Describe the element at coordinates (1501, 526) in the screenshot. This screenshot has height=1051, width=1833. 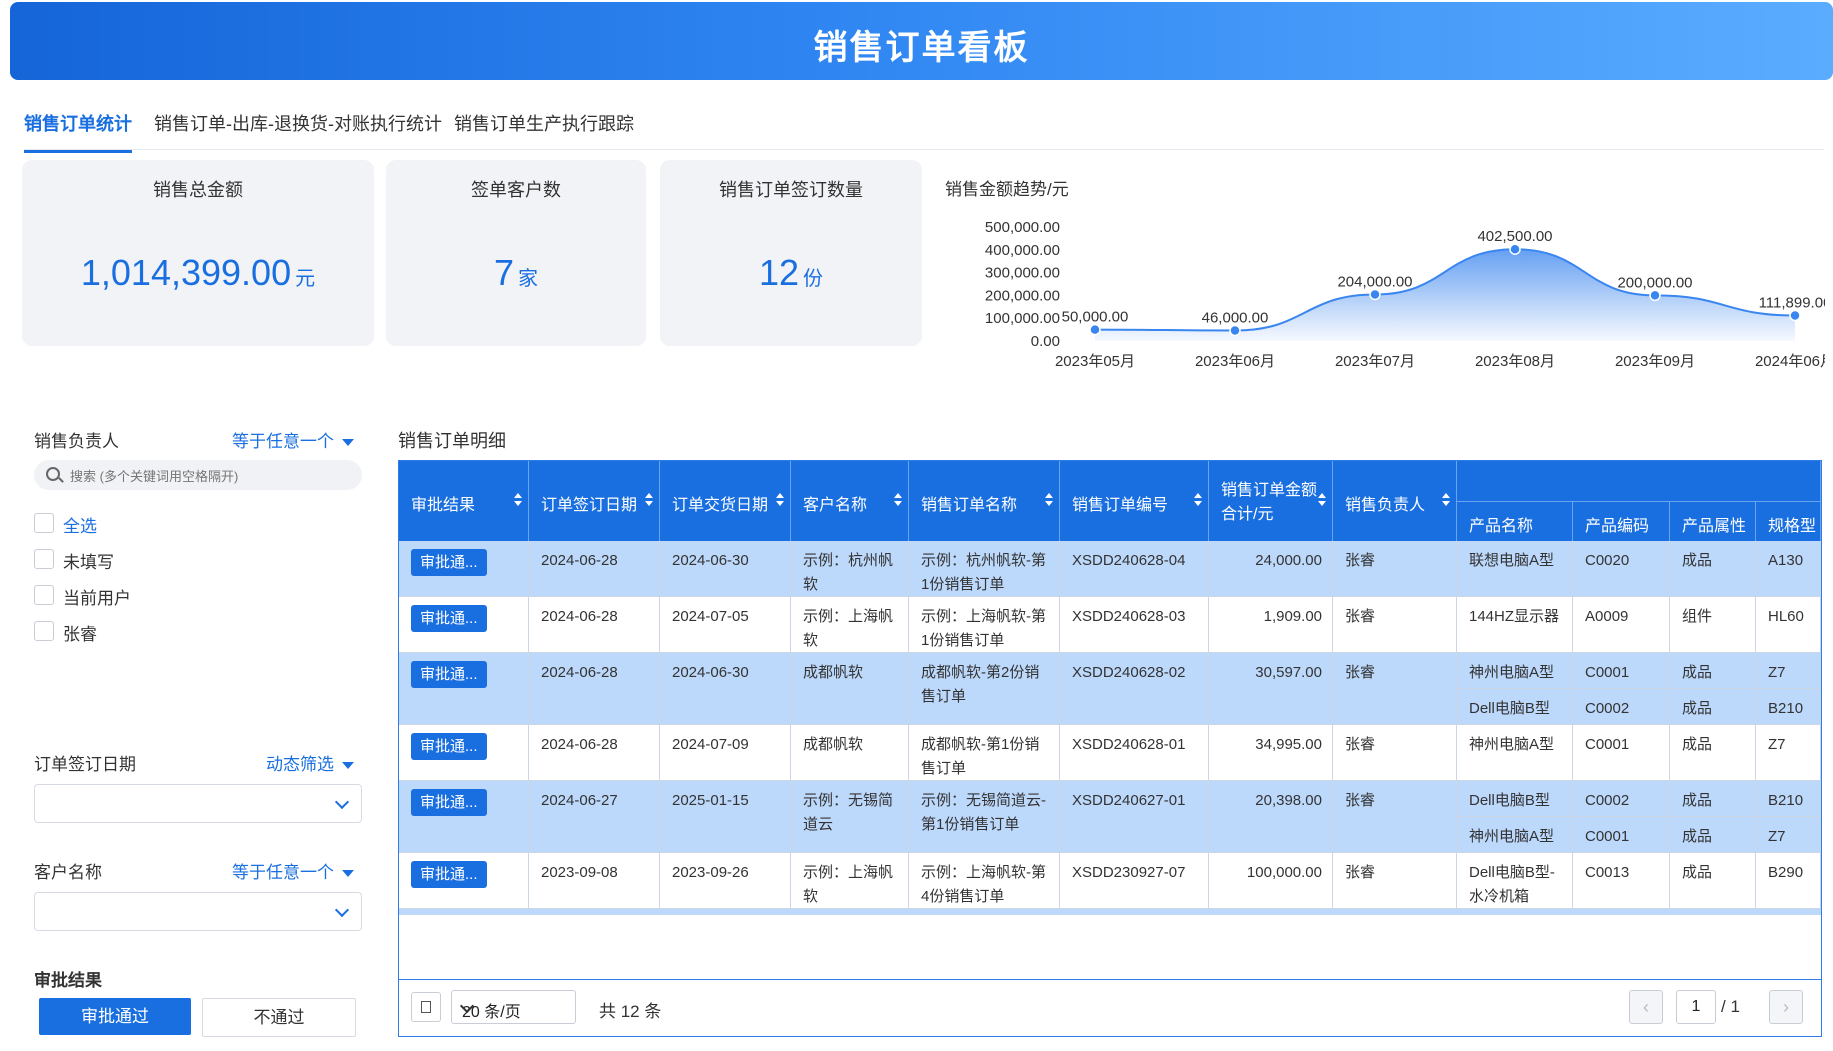
I see `column-header-label: 产品名称` at that location.